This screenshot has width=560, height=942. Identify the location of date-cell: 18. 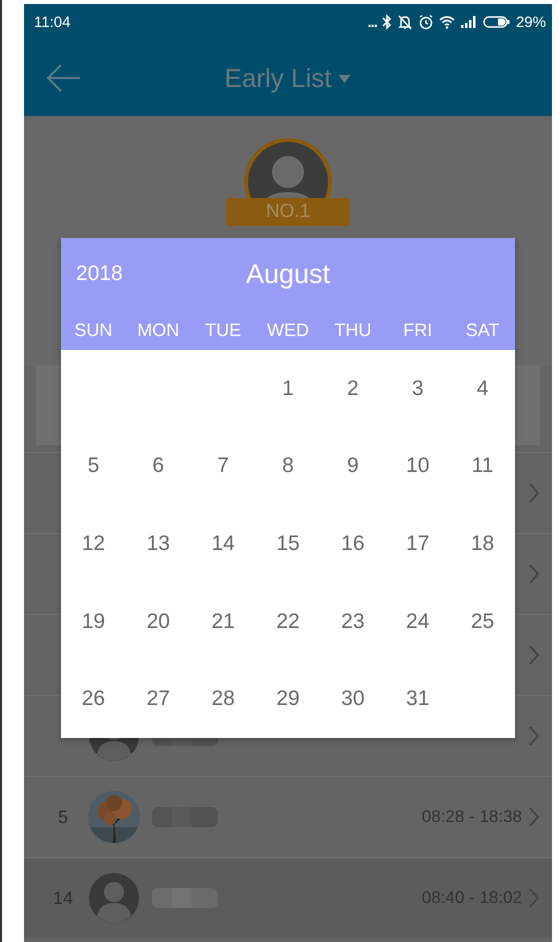
(482, 544).